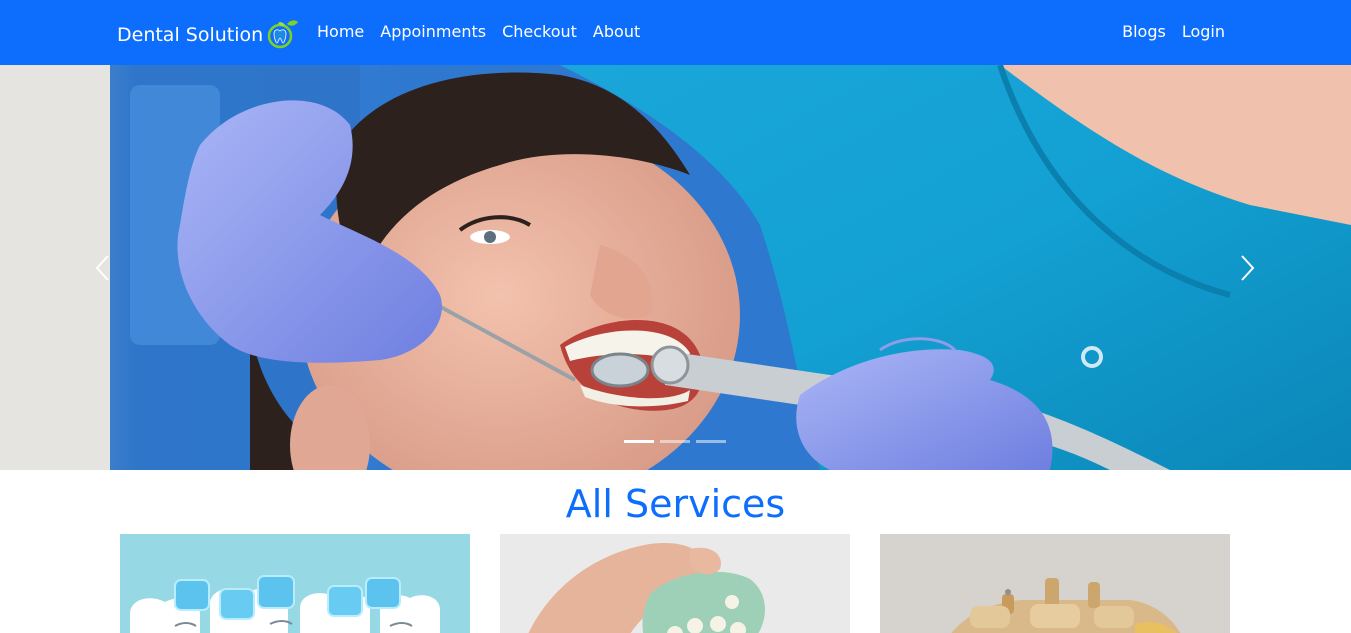  What do you see at coordinates (283, 34) in the screenshot?
I see `tooth-leaf-logo-icon` at bounding box center [283, 34].